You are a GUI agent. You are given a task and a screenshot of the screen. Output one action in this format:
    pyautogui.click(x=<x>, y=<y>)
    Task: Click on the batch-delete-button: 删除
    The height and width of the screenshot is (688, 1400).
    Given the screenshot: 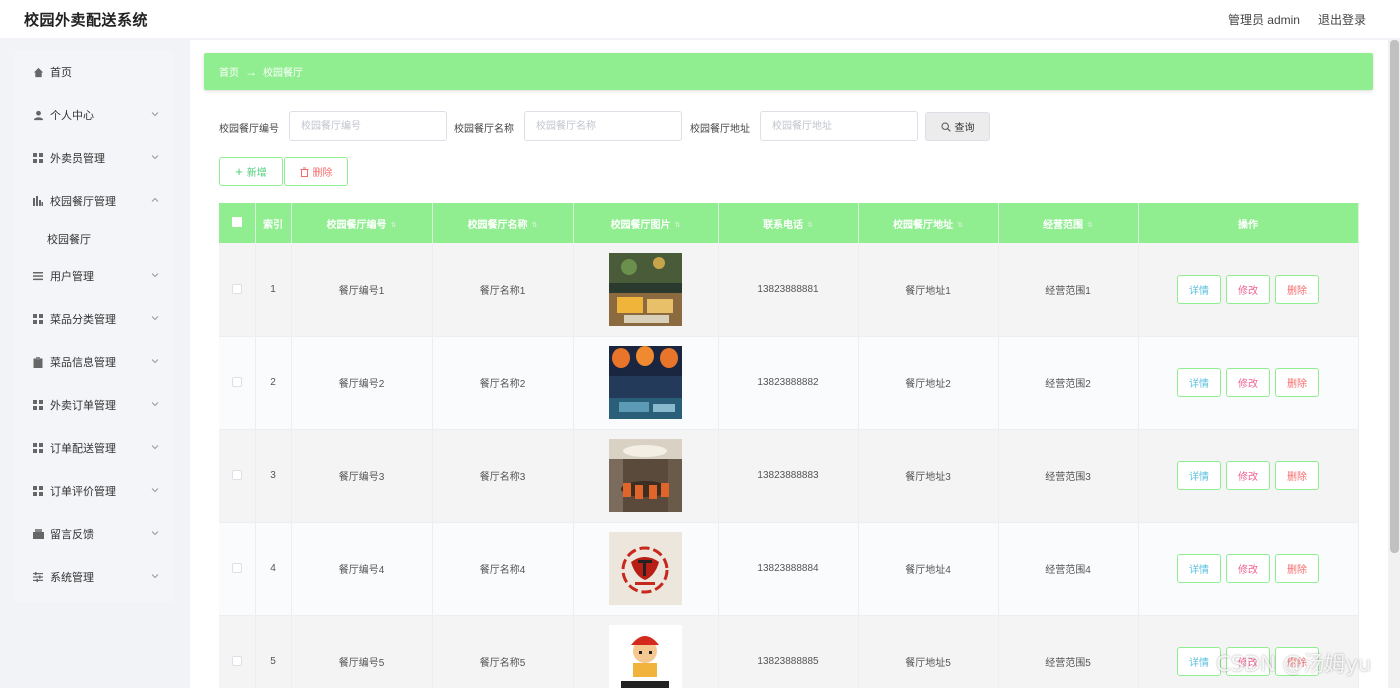 What is the action you would take?
    pyautogui.click(x=316, y=171)
    